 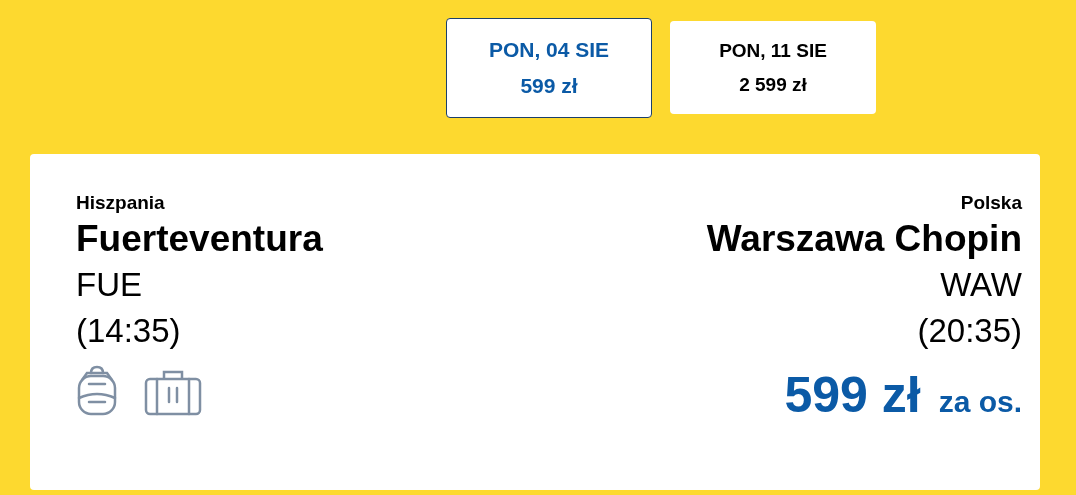 I want to click on origin-country: Hiszpania, so click(x=121, y=203).